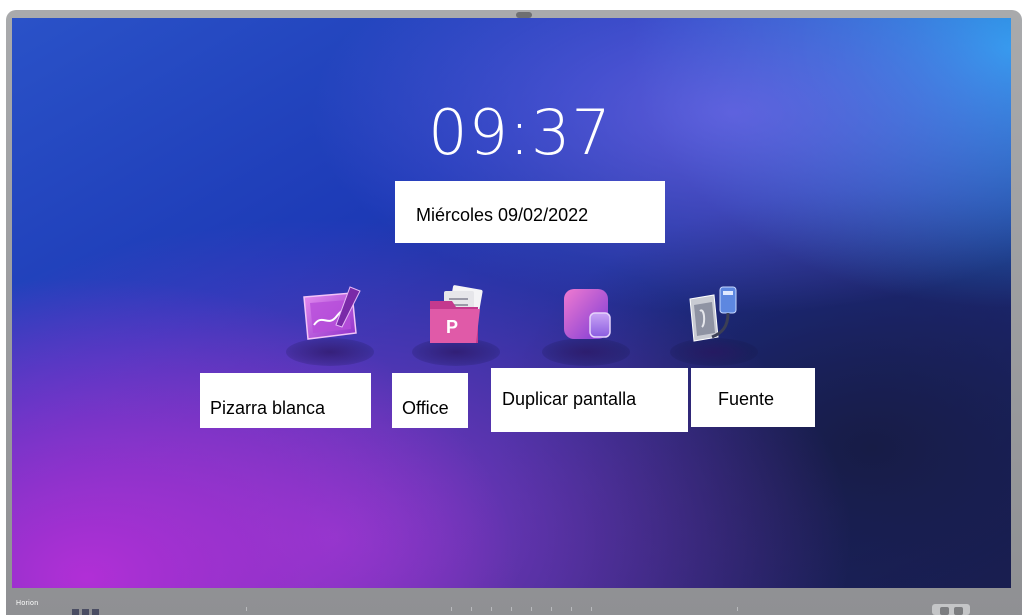 The height and width of the screenshot is (615, 1024). Describe the element at coordinates (456, 314) in the screenshot. I see `office-folder-icon: P` at that location.